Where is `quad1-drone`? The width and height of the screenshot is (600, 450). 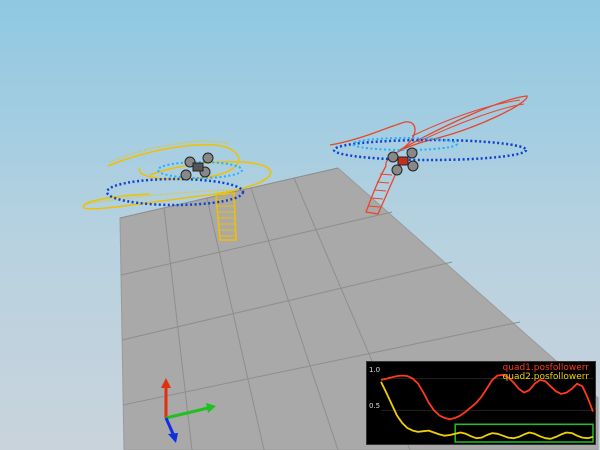
quad1-drone is located at coordinates (403, 161).